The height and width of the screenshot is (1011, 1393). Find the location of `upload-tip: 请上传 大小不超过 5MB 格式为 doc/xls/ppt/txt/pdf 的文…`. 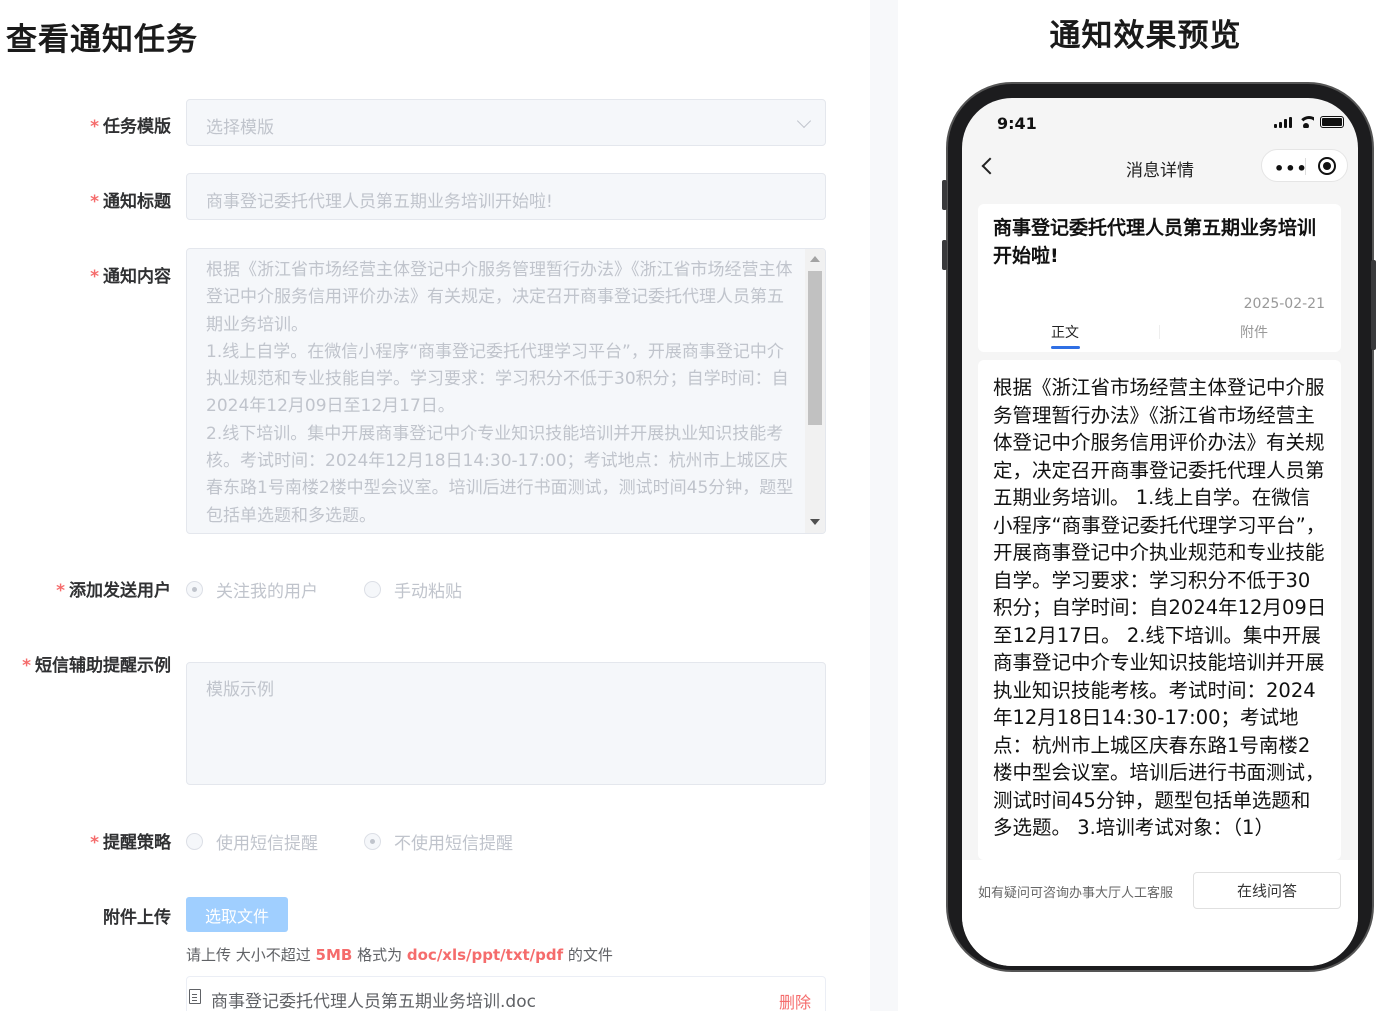

upload-tip: 请上传 大小不超过 5MB 格式为 doc/xls/ppt/txt/pdf 的文… is located at coordinates (399, 954).